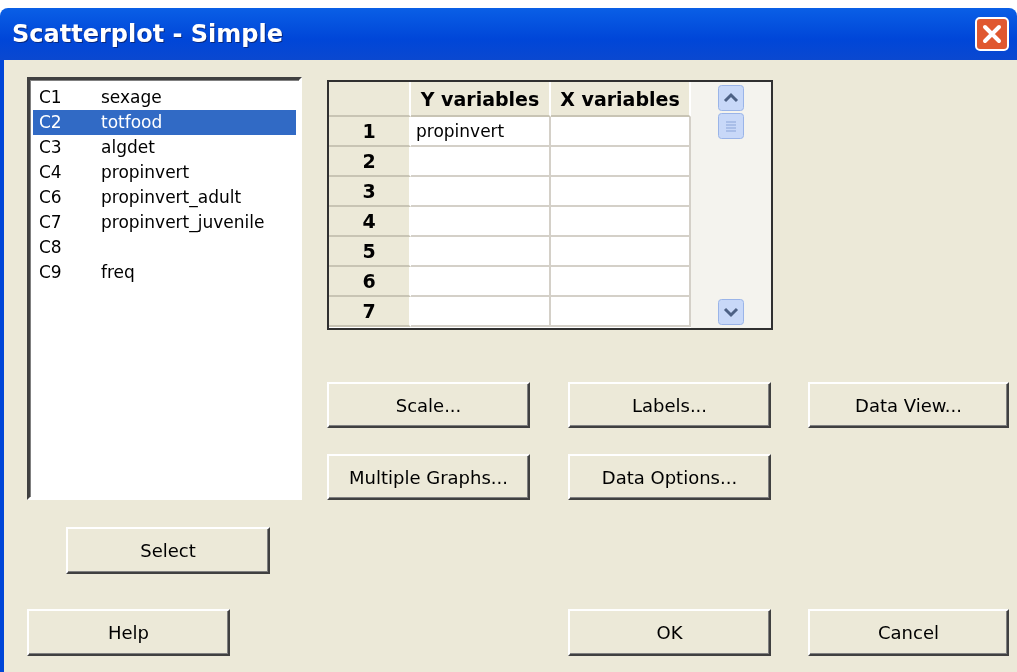  I want to click on row-header: 5, so click(370, 252).